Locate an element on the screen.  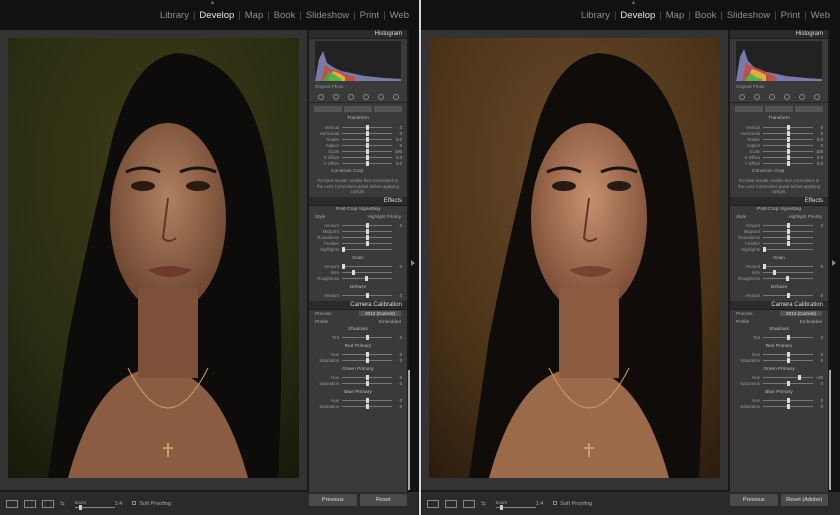
transform-title: Transform is located at coordinates (779, 118).